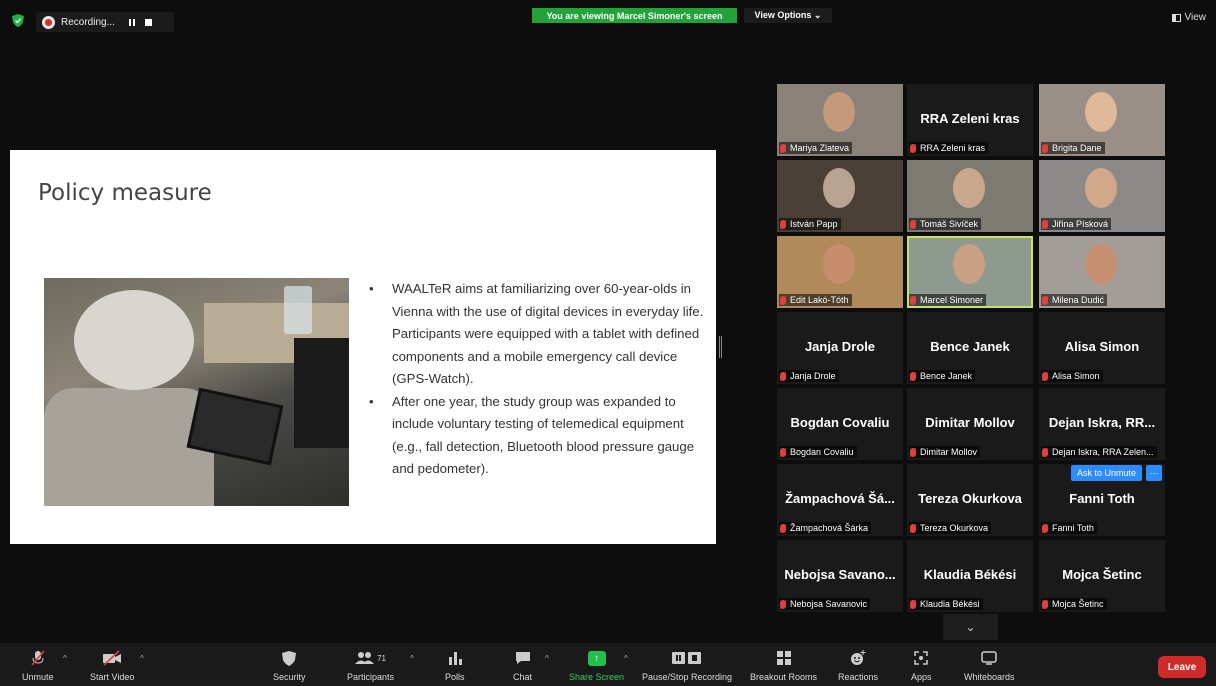 This screenshot has width=1216, height=686. What do you see at coordinates (381, 658) in the screenshot?
I see `participants-count: 71` at bounding box center [381, 658].